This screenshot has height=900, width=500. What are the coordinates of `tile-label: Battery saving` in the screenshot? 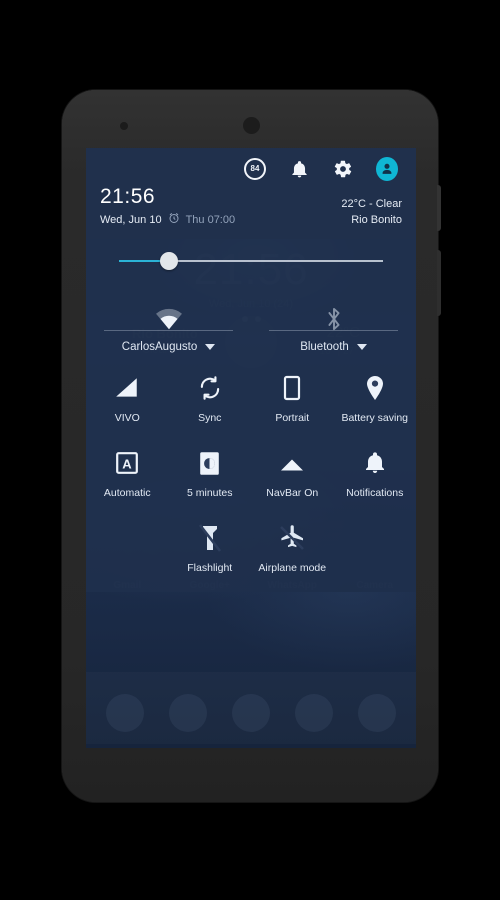 It's located at (375, 418).